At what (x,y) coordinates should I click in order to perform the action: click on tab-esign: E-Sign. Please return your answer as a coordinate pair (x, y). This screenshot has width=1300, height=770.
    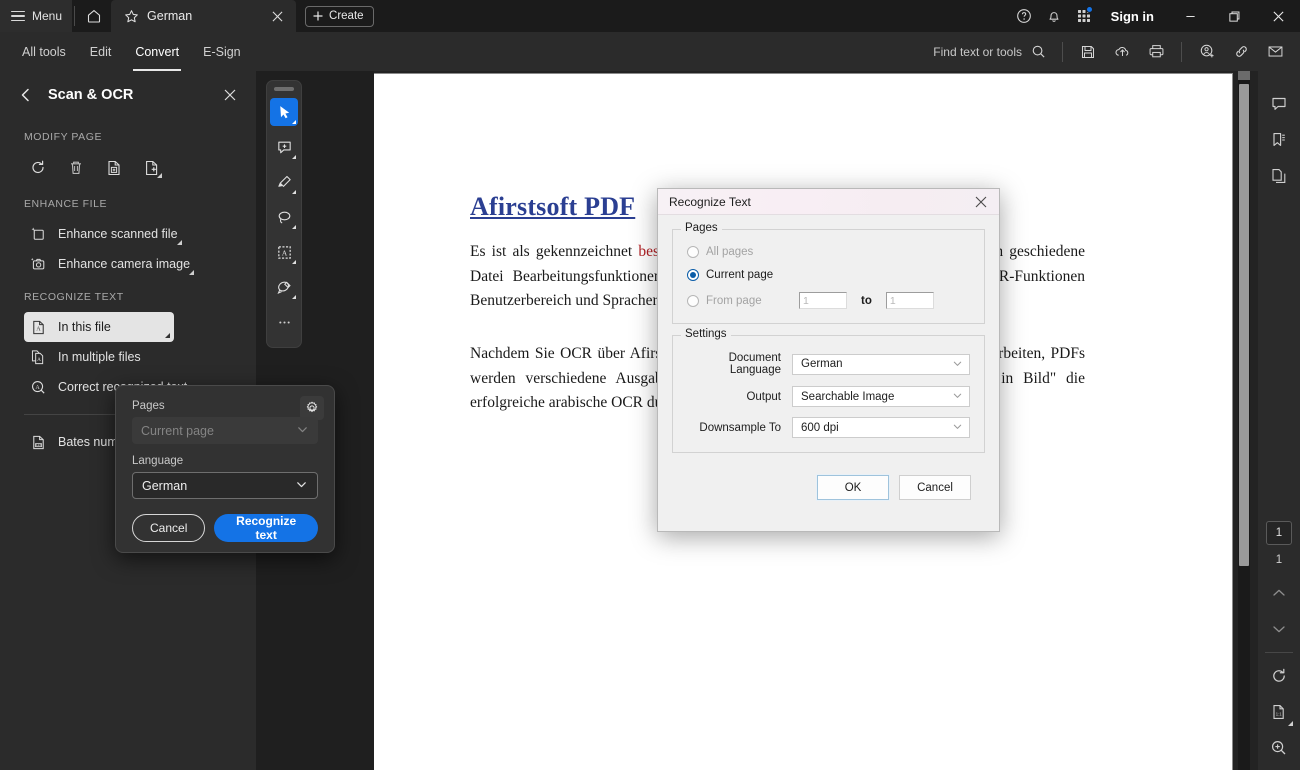
    Looking at the image, I should click on (222, 51).